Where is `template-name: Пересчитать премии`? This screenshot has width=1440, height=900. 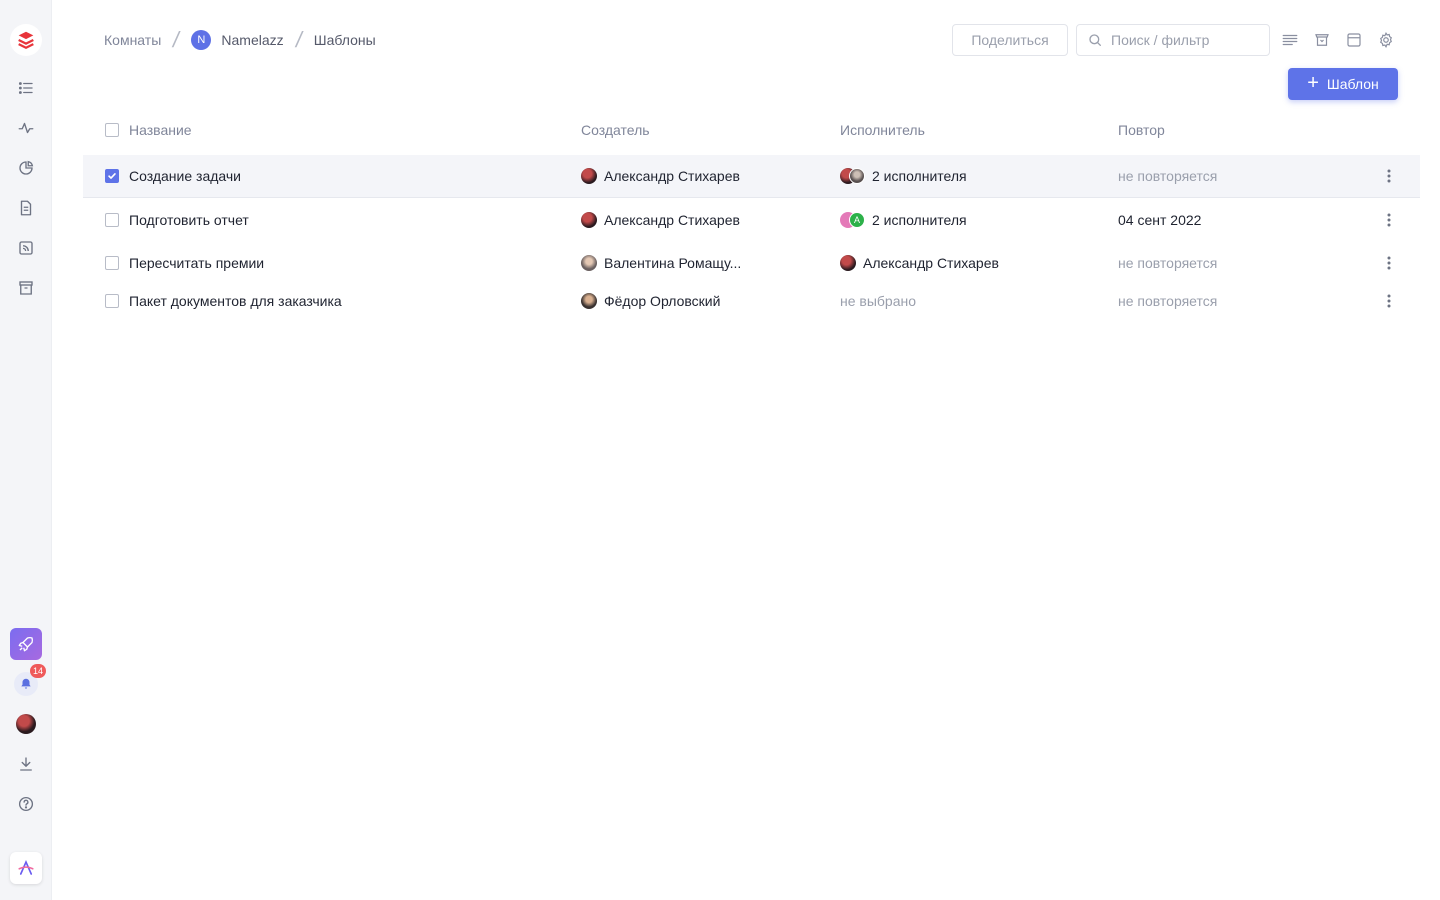
template-name: Пересчитать премии is located at coordinates (196, 263).